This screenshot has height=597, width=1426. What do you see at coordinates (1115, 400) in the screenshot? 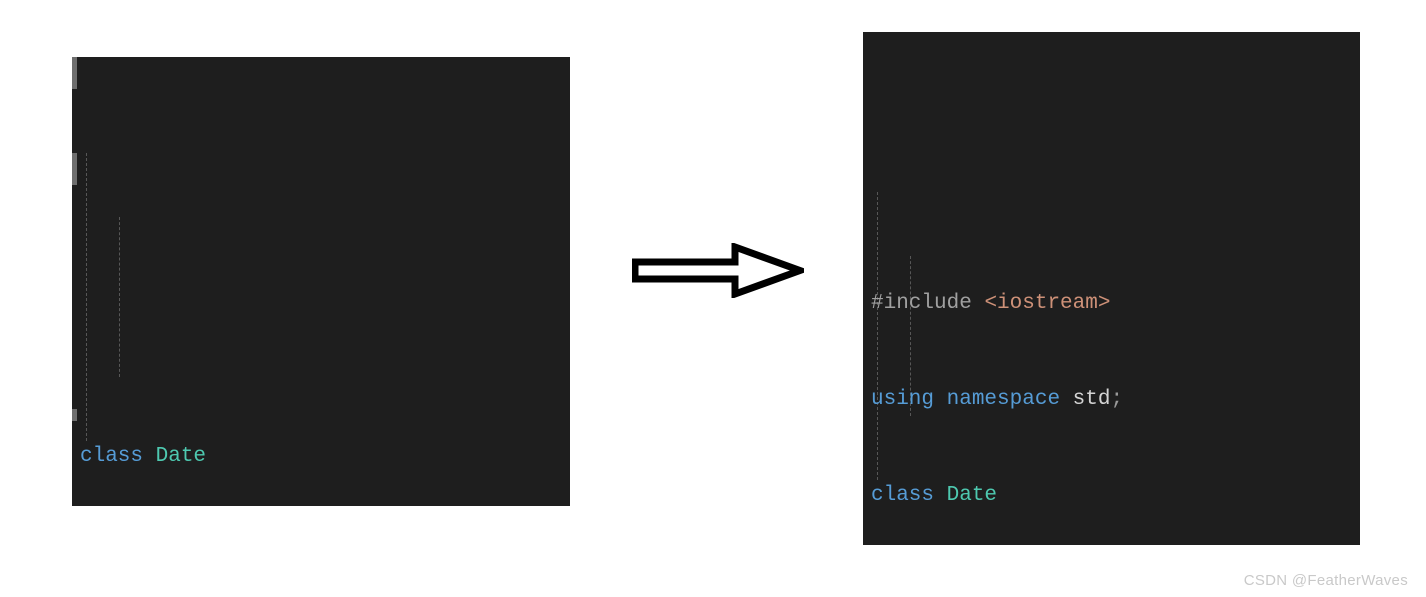
I see `code-line: using namespace std;` at bounding box center [1115, 400].